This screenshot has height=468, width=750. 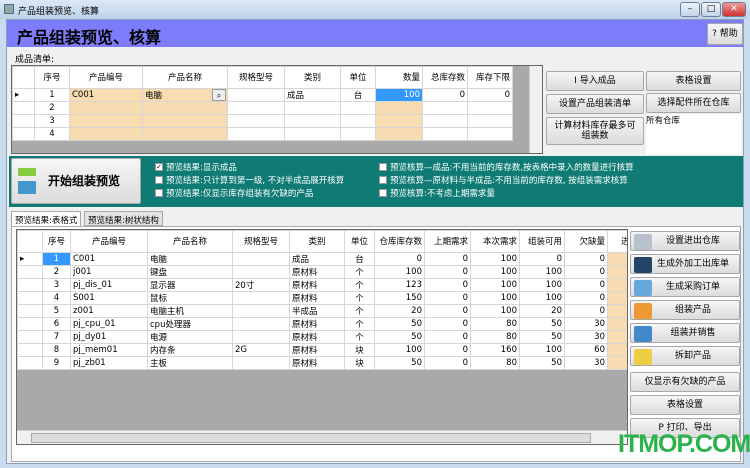 I want to click on table-cell: 30, so click(x=586, y=324).